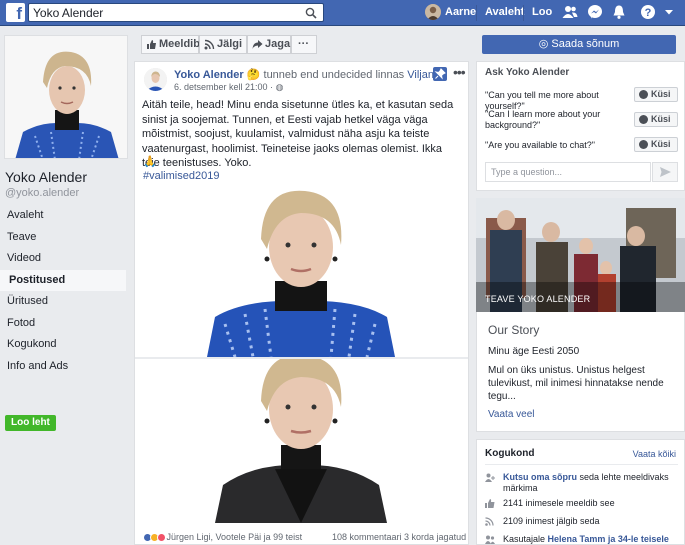 The width and height of the screenshot is (685, 545). Describe the element at coordinates (66, 97) in the screenshot. I see `profile-picture` at that location.